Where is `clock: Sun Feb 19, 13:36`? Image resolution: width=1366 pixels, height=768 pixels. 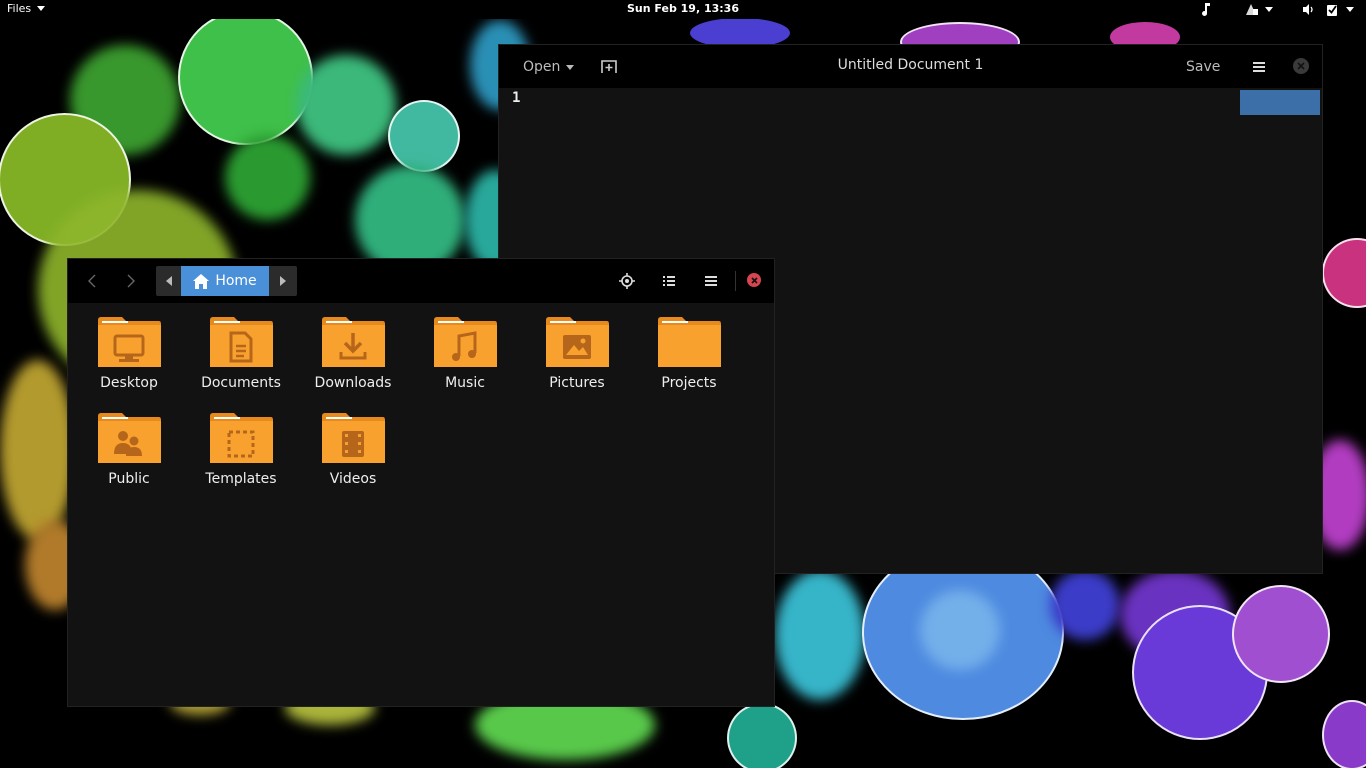
clock: Sun Feb 19, 13:36 is located at coordinates (683, 8).